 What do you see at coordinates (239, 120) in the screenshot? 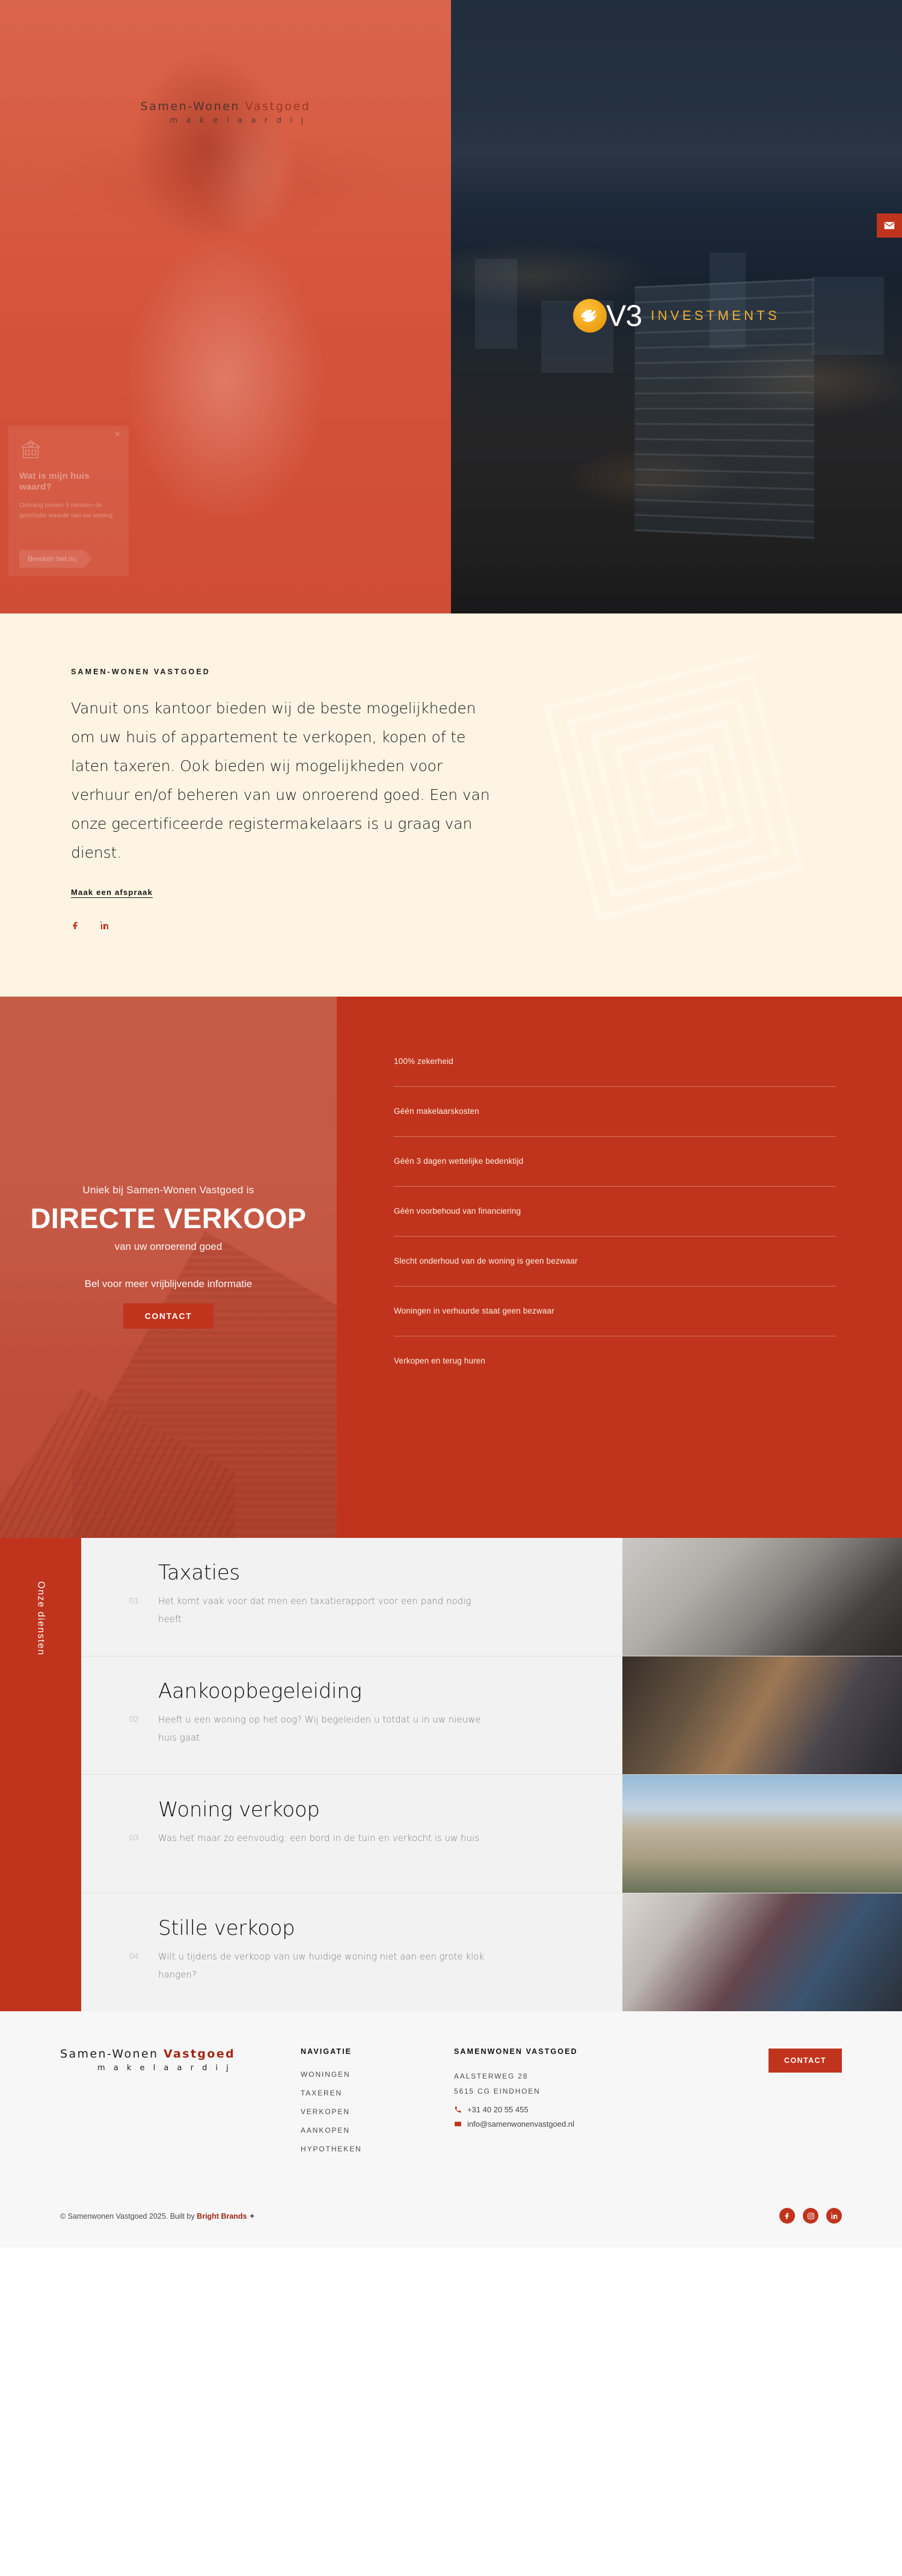
I see `hero-logo-line2: m a k e l a a r d i j` at bounding box center [239, 120].